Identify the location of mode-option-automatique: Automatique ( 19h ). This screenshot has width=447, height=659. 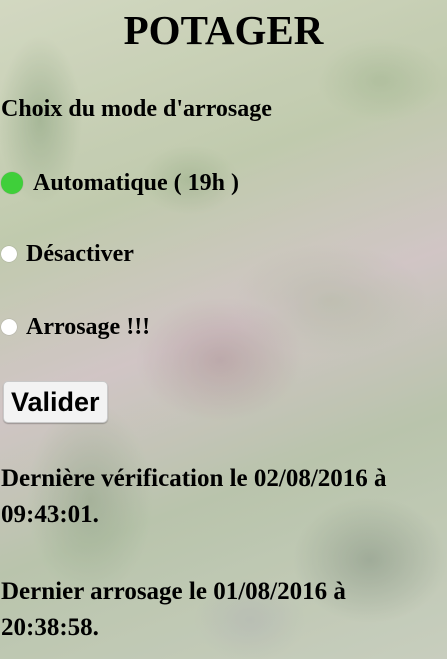
(120, 183).